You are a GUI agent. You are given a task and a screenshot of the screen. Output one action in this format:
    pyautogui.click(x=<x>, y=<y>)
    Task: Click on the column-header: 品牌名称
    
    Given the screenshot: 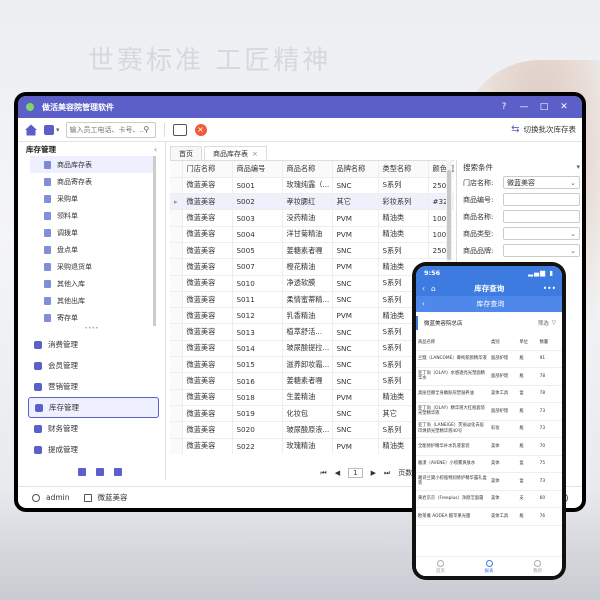 What is the action you would take?
    pyautogui.click(x=355, y=169)
    